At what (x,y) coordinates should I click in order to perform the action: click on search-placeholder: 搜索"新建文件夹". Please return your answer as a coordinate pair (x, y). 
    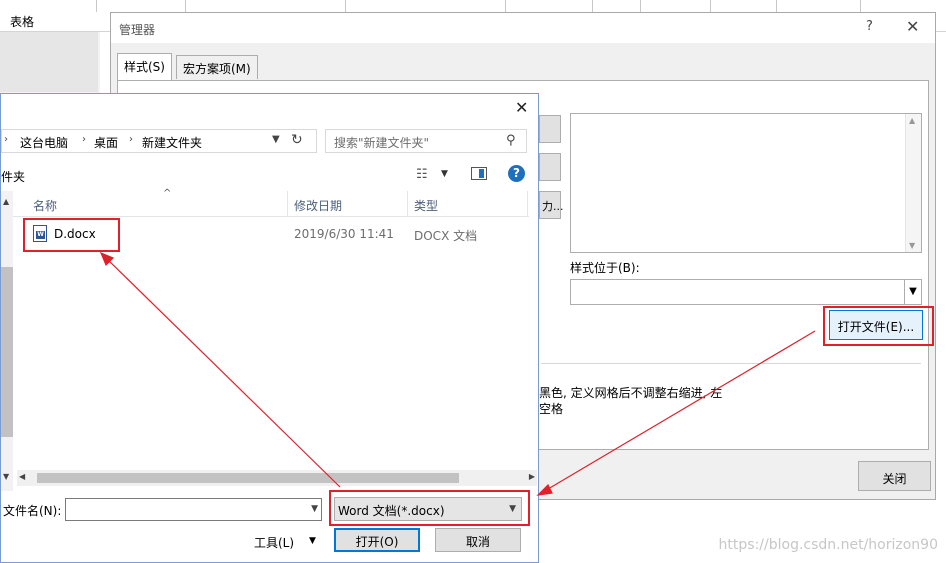
    Looking at the image, I should click on (382, 143).